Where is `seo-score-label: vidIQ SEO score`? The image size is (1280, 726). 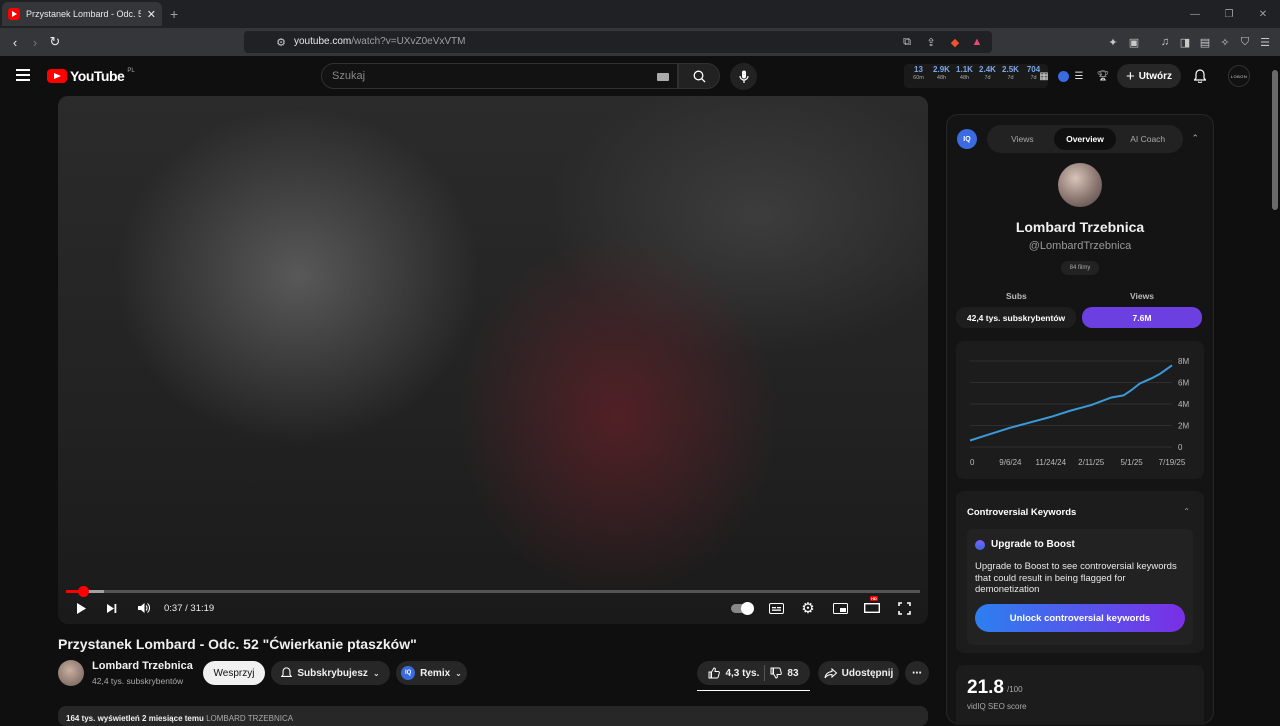
seo-score-label: vidIQ SEO score is located at coordinates (997, 706).